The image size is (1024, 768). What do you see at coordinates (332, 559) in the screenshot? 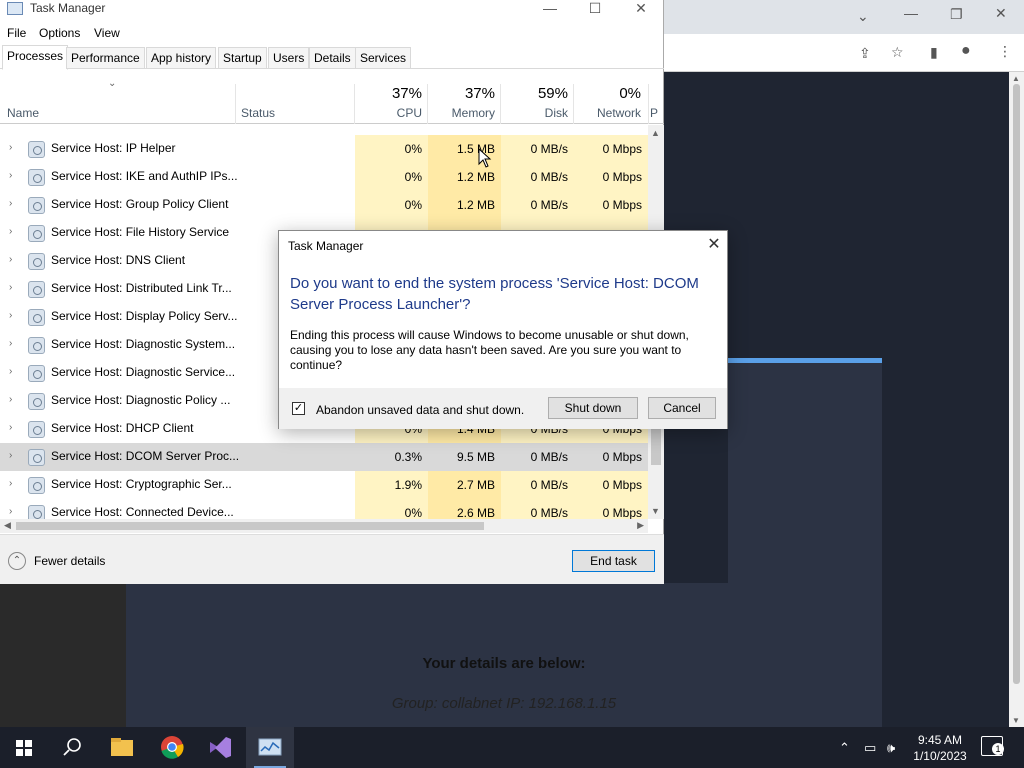
I see `task-manager-footer: ⌃ Fewer details End task` at bounding box center [332, 559].